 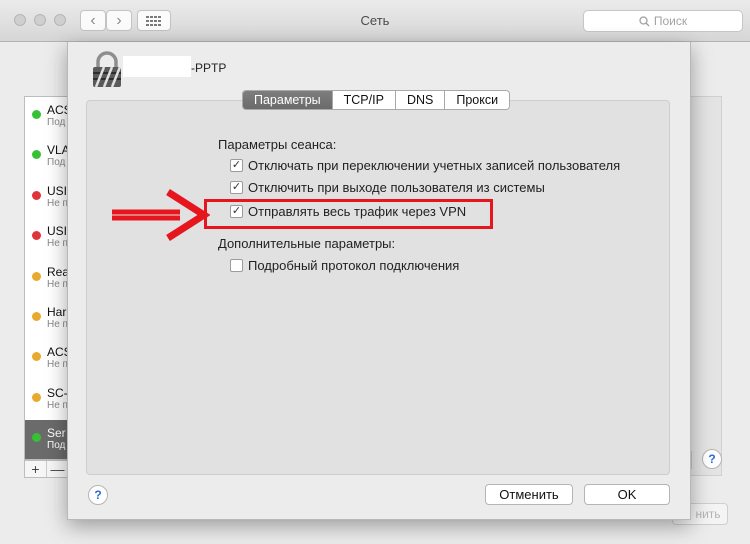 What do you see at coordinates (375, 21) in the screenshot?
I see `window-titlebar: ‹ › Сеть Поиск` at bounding box center [375, 21].